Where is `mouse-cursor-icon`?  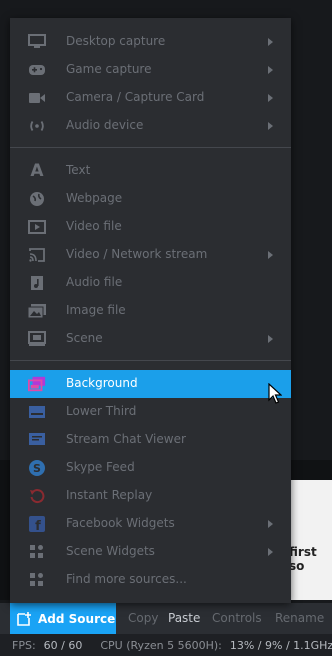
mouse-cursor-icon is located at coordinates (275, 393).